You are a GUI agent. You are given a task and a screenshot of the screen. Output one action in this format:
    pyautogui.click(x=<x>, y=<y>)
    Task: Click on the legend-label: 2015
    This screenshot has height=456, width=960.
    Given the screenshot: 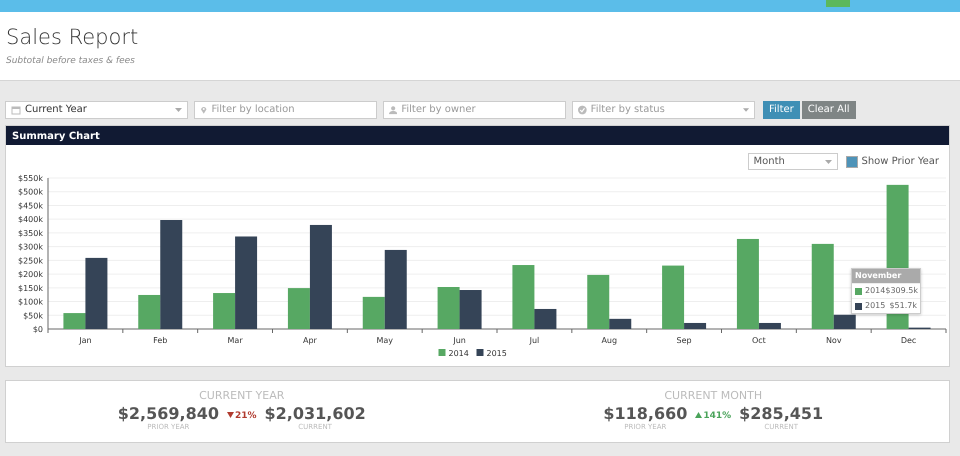 What is the action you would take?
    pyautogui.click(x=496, y=353)
    